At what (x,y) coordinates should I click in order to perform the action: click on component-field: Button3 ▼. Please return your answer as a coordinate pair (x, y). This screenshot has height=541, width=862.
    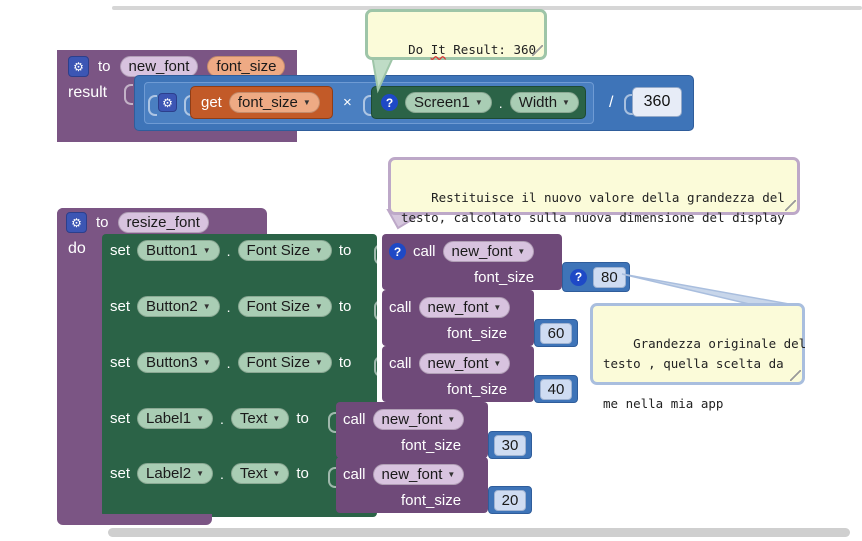
    Looking at the image, I should click on (178, 362).